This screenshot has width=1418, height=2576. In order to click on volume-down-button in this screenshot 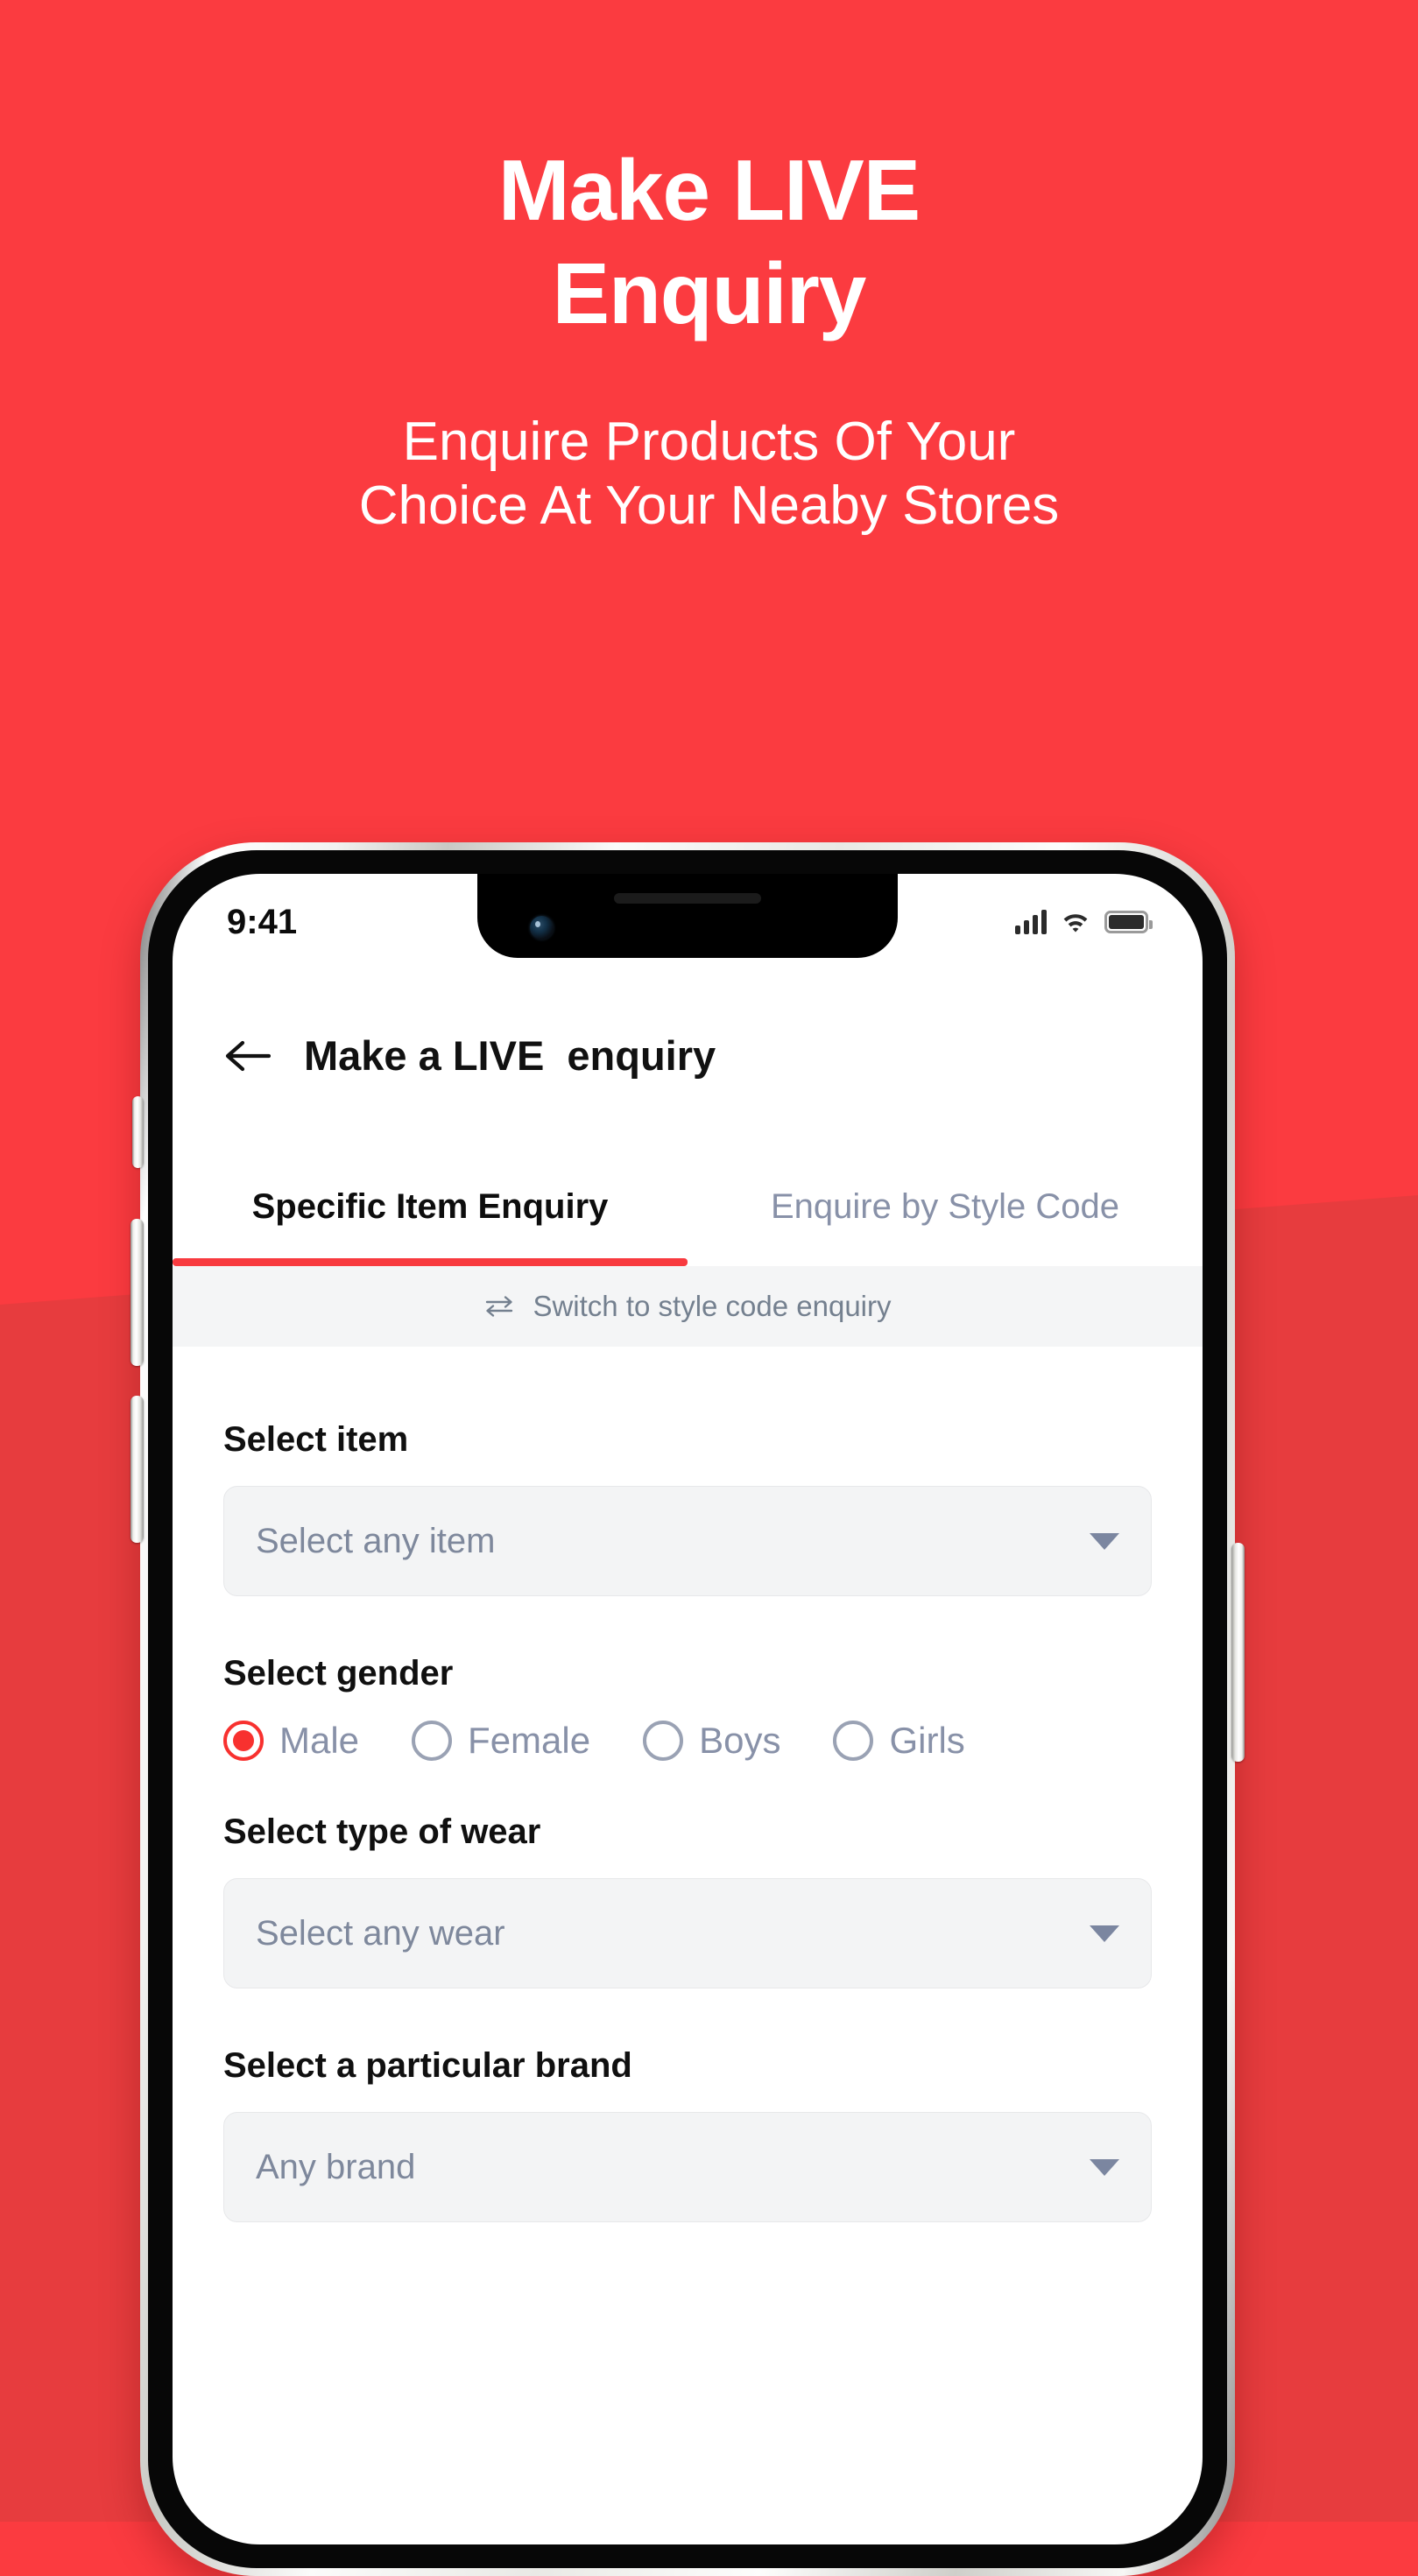, I will do `click(137, 1469)`.